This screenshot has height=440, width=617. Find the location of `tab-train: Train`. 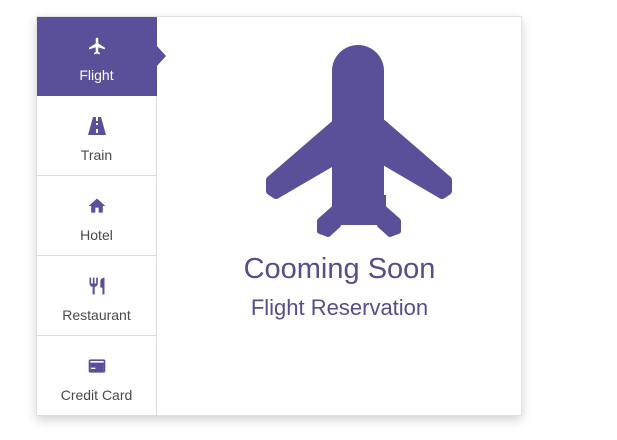

tab-train: Train is located at coordinates (97, 136).